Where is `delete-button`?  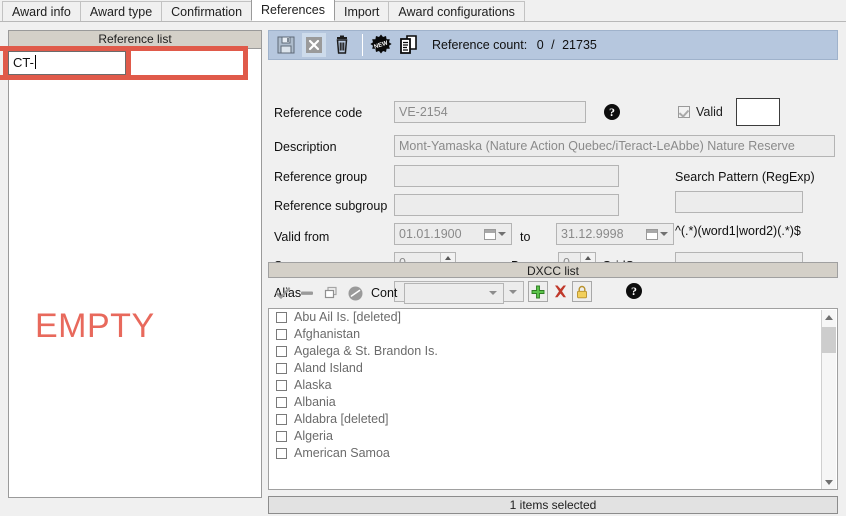 delete-button is located at coordinates (342, 45).